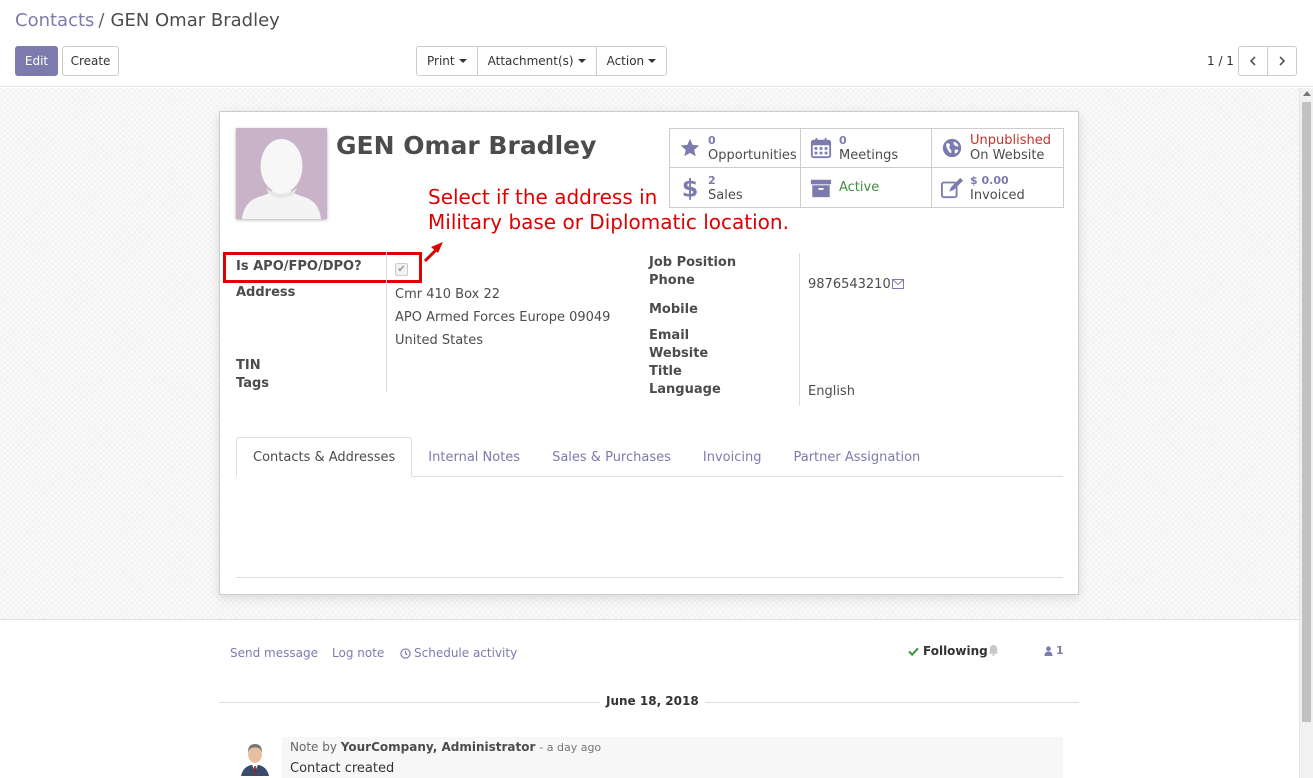 Image resolution: width=1313 pixels, height=778 pixels. What do you see at coordinates (195, 20) in the screenshot?
I see `breadcrumb-current: GEN Omar Bradley` at bounding box center [195, 20].